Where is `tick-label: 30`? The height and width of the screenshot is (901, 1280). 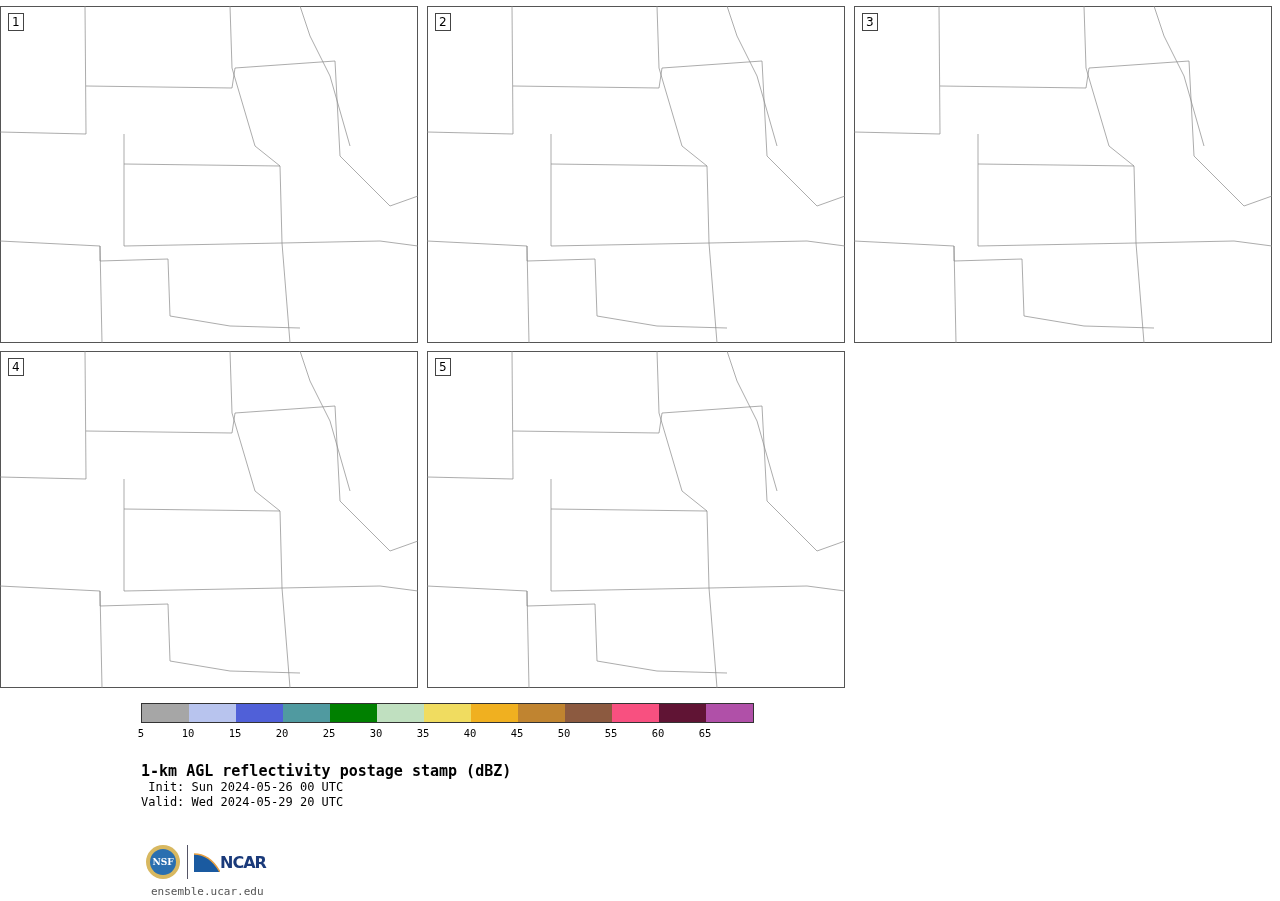
tick-label: 30 is located at coordinates (376, 733).